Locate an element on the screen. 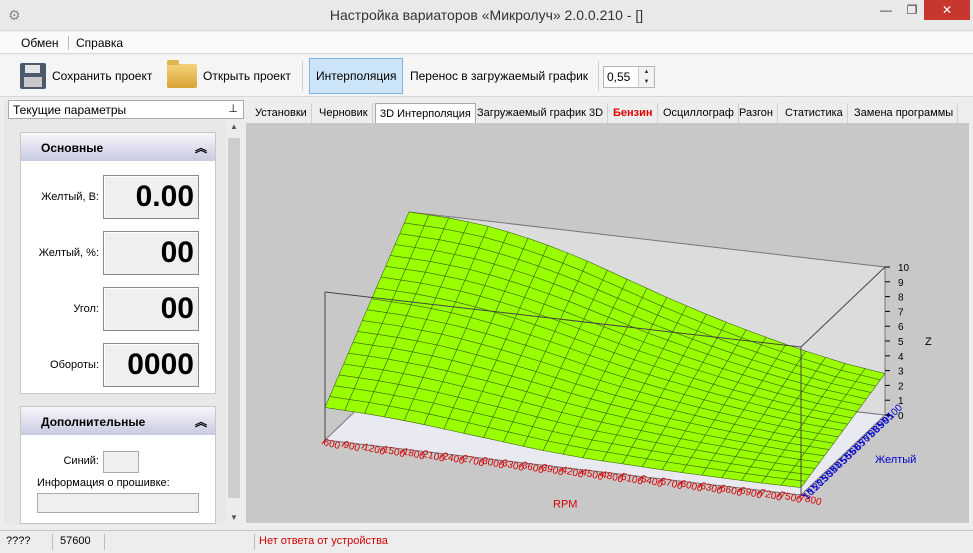  panel-scrollbar: ▲ ▼ is located at coordinates (234, 322).